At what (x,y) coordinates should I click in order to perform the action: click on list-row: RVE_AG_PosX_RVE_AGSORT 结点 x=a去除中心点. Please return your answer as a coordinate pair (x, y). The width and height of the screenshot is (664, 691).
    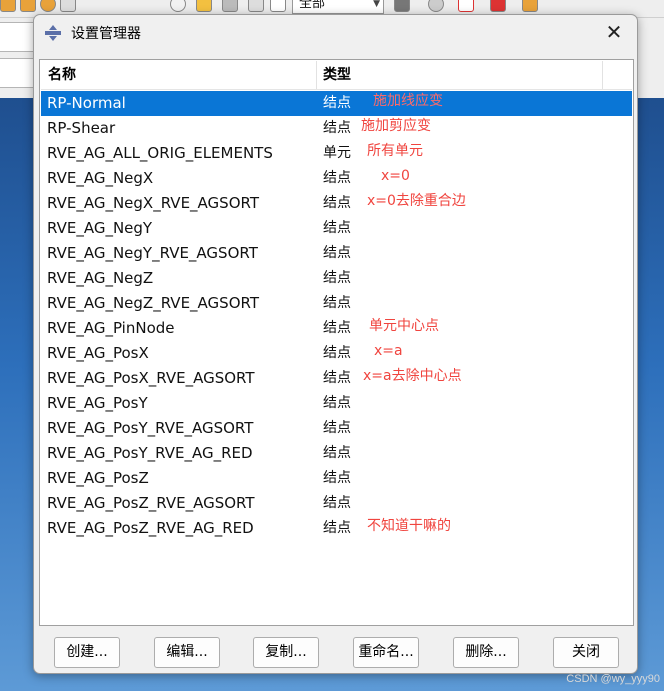
    Looking at the image, I should click on (336, 378).